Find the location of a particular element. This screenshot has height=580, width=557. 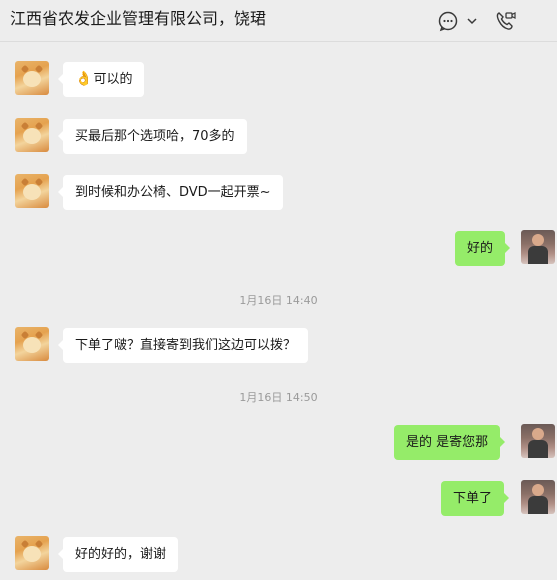

chat-header: 江西省农发企业管理有限公司，饶珺 is located at coordinates (278, 21).